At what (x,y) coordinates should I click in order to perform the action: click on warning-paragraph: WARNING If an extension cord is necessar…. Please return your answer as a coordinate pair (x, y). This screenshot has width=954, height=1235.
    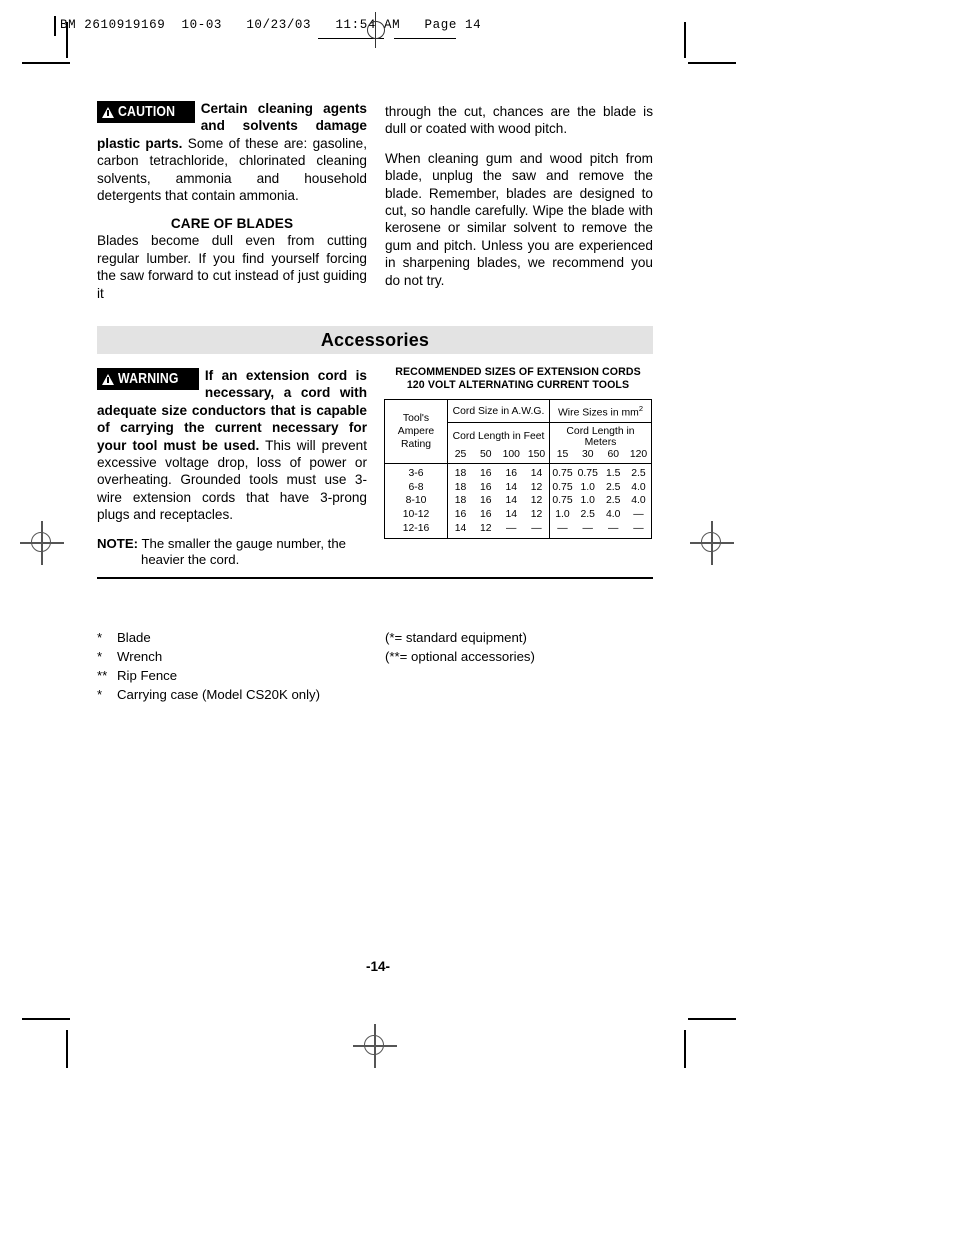
    Looking at the image, I should click on (232, 445).